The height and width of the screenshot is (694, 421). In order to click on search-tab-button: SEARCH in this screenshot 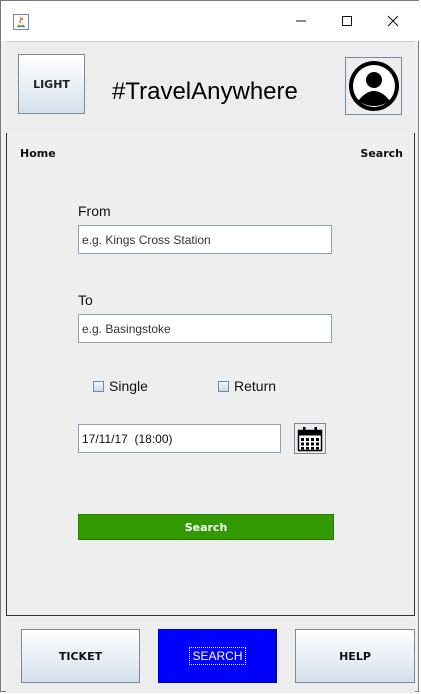, I will do `click(217, 656)`.